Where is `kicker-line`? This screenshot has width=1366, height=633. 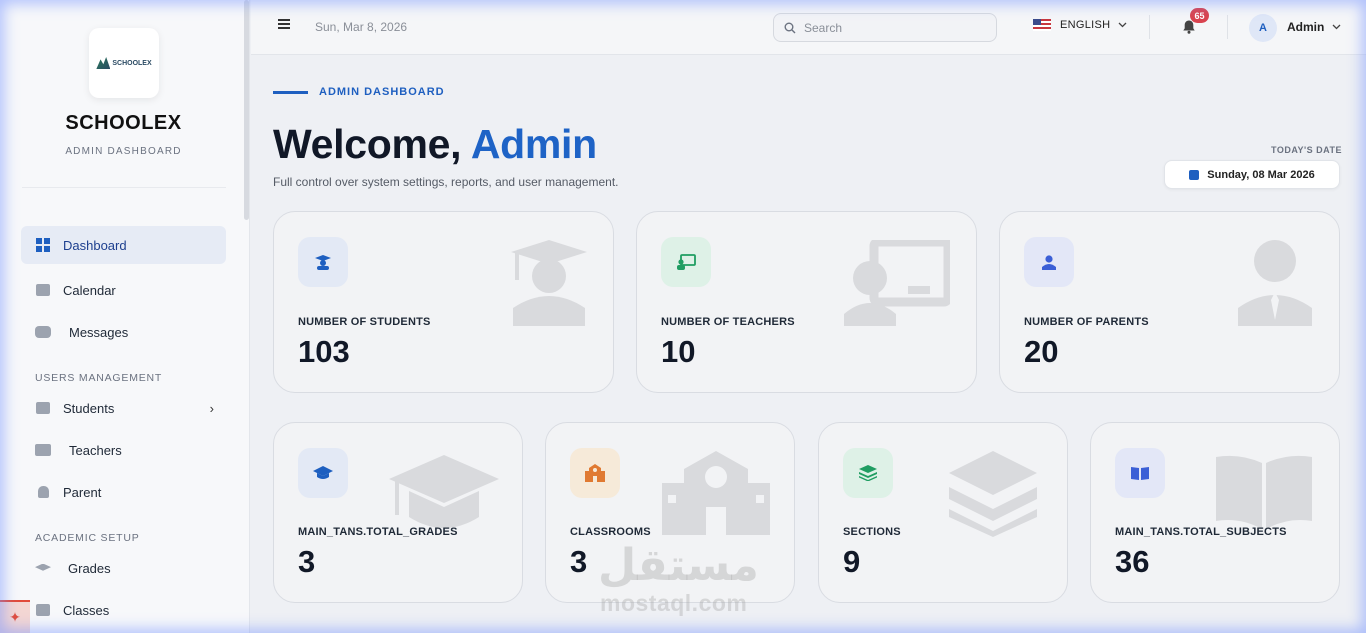 kicker-line is located at coordinates (290, 92).